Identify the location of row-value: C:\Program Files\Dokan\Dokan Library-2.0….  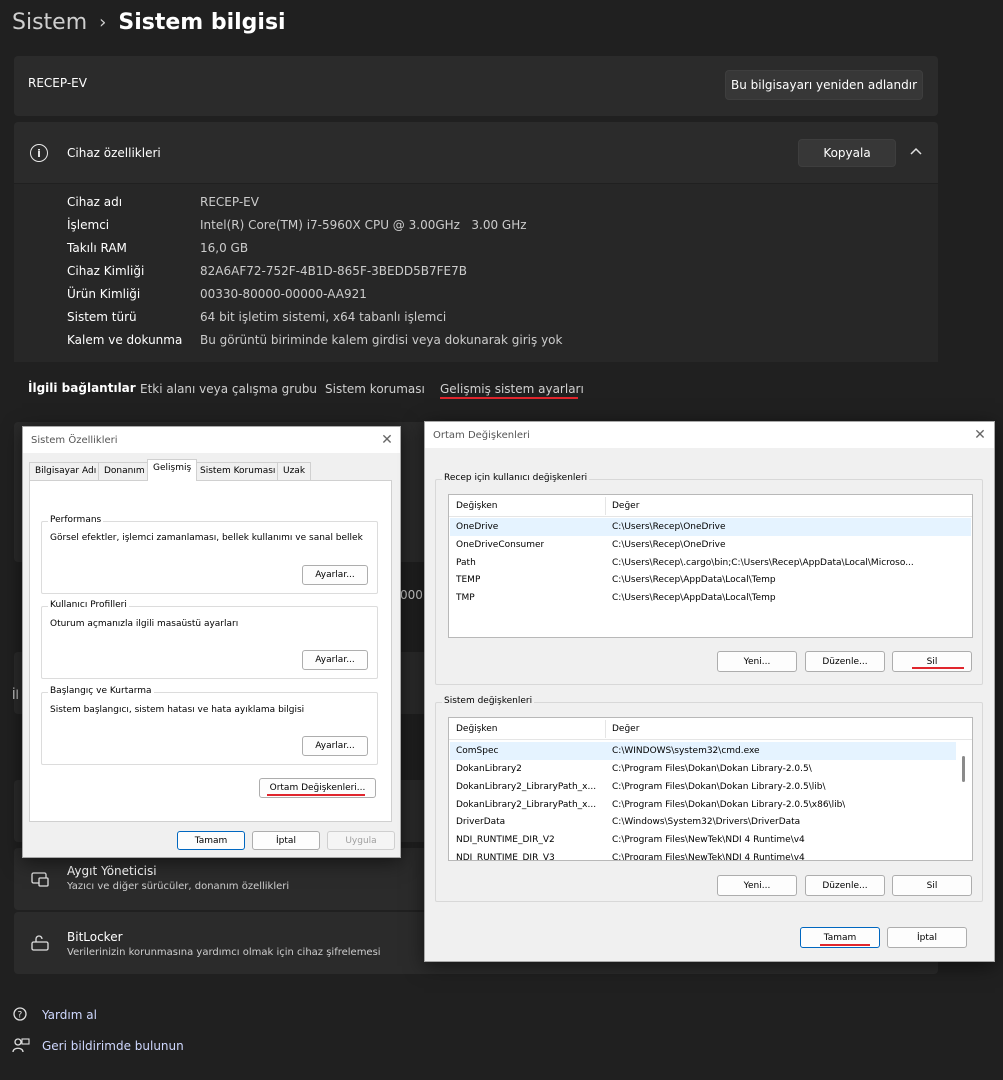
(719, 787).